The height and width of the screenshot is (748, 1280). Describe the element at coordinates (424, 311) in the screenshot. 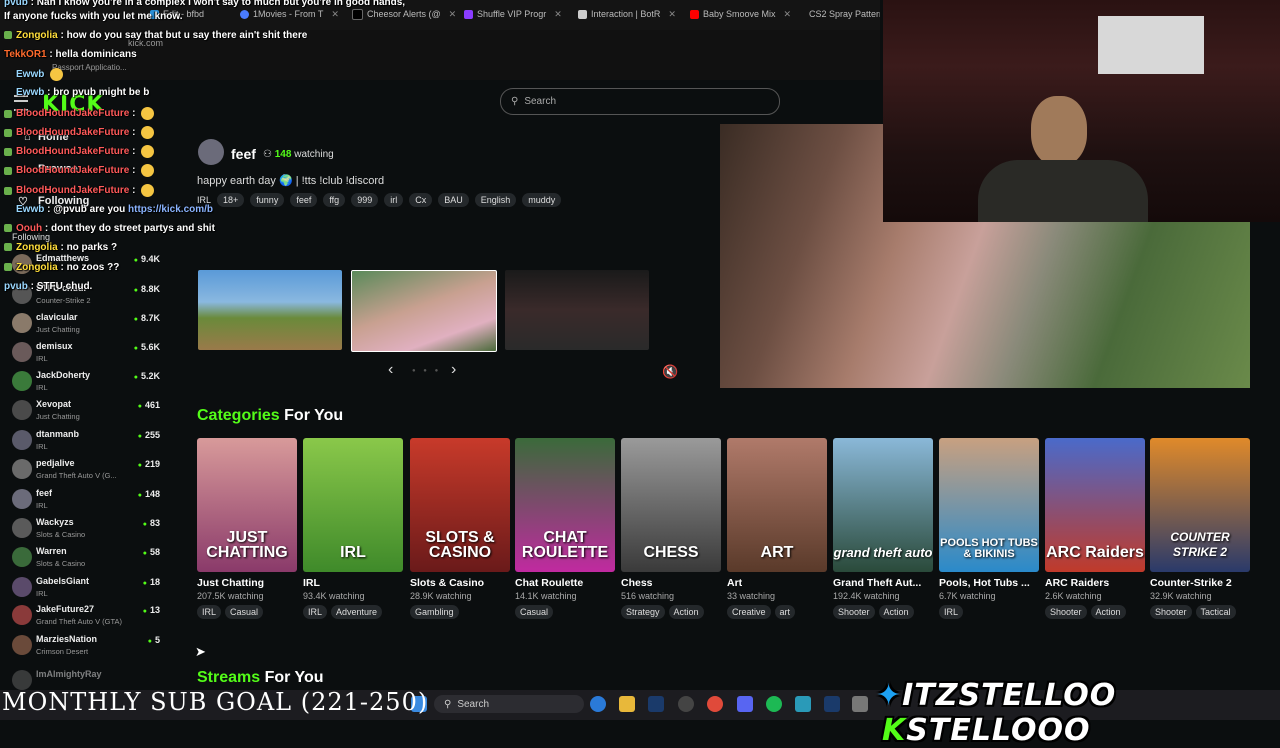

I see `carousel-thumbnail-active` at that location.